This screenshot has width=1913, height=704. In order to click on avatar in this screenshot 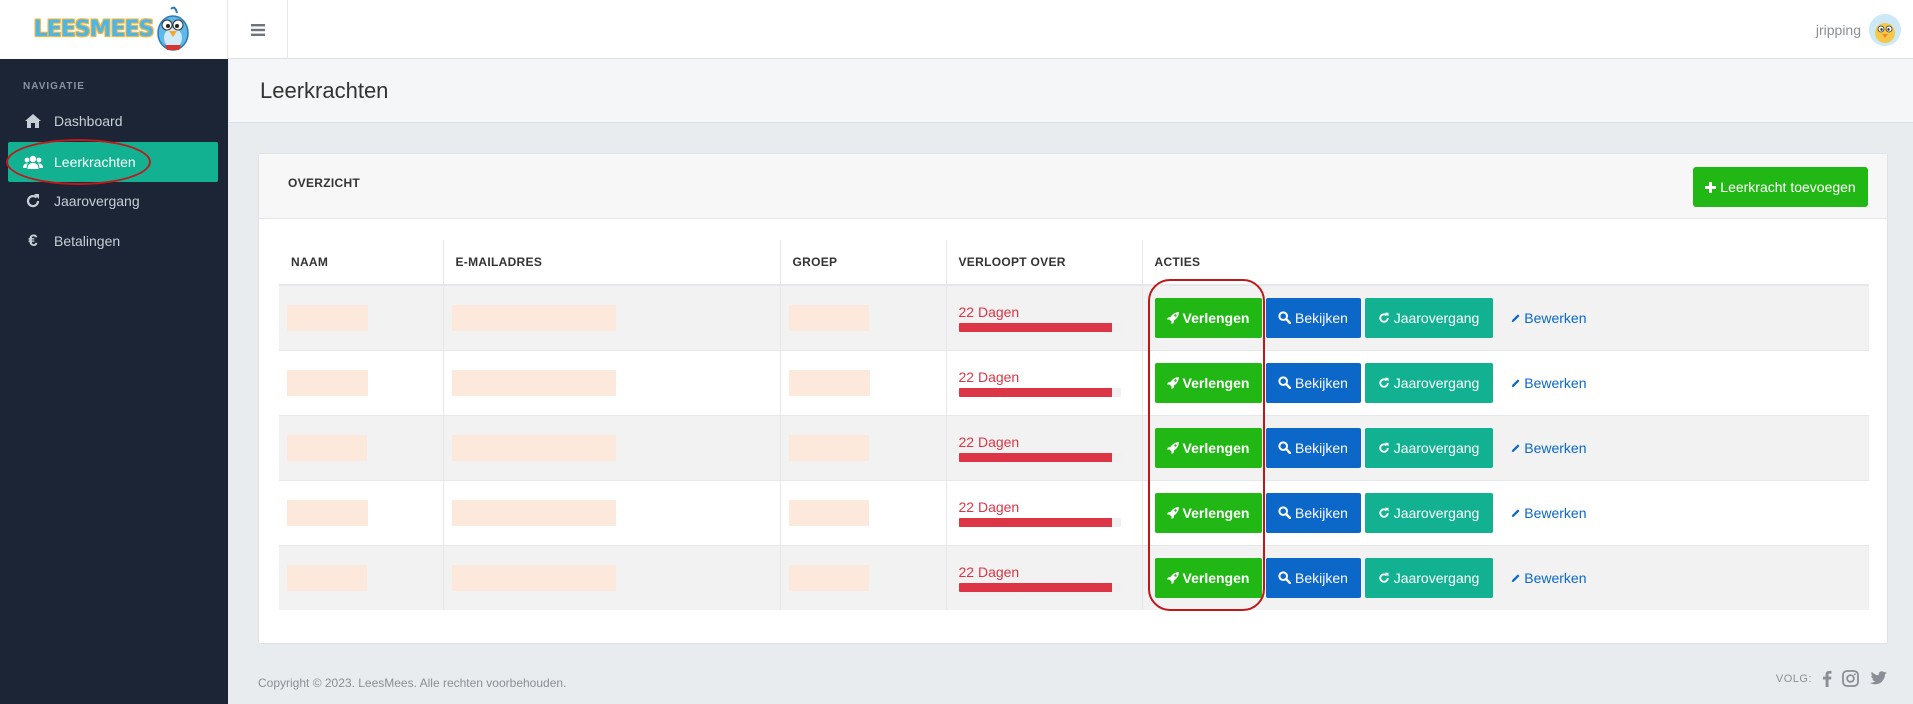, I will do `click(1885, 29)`.